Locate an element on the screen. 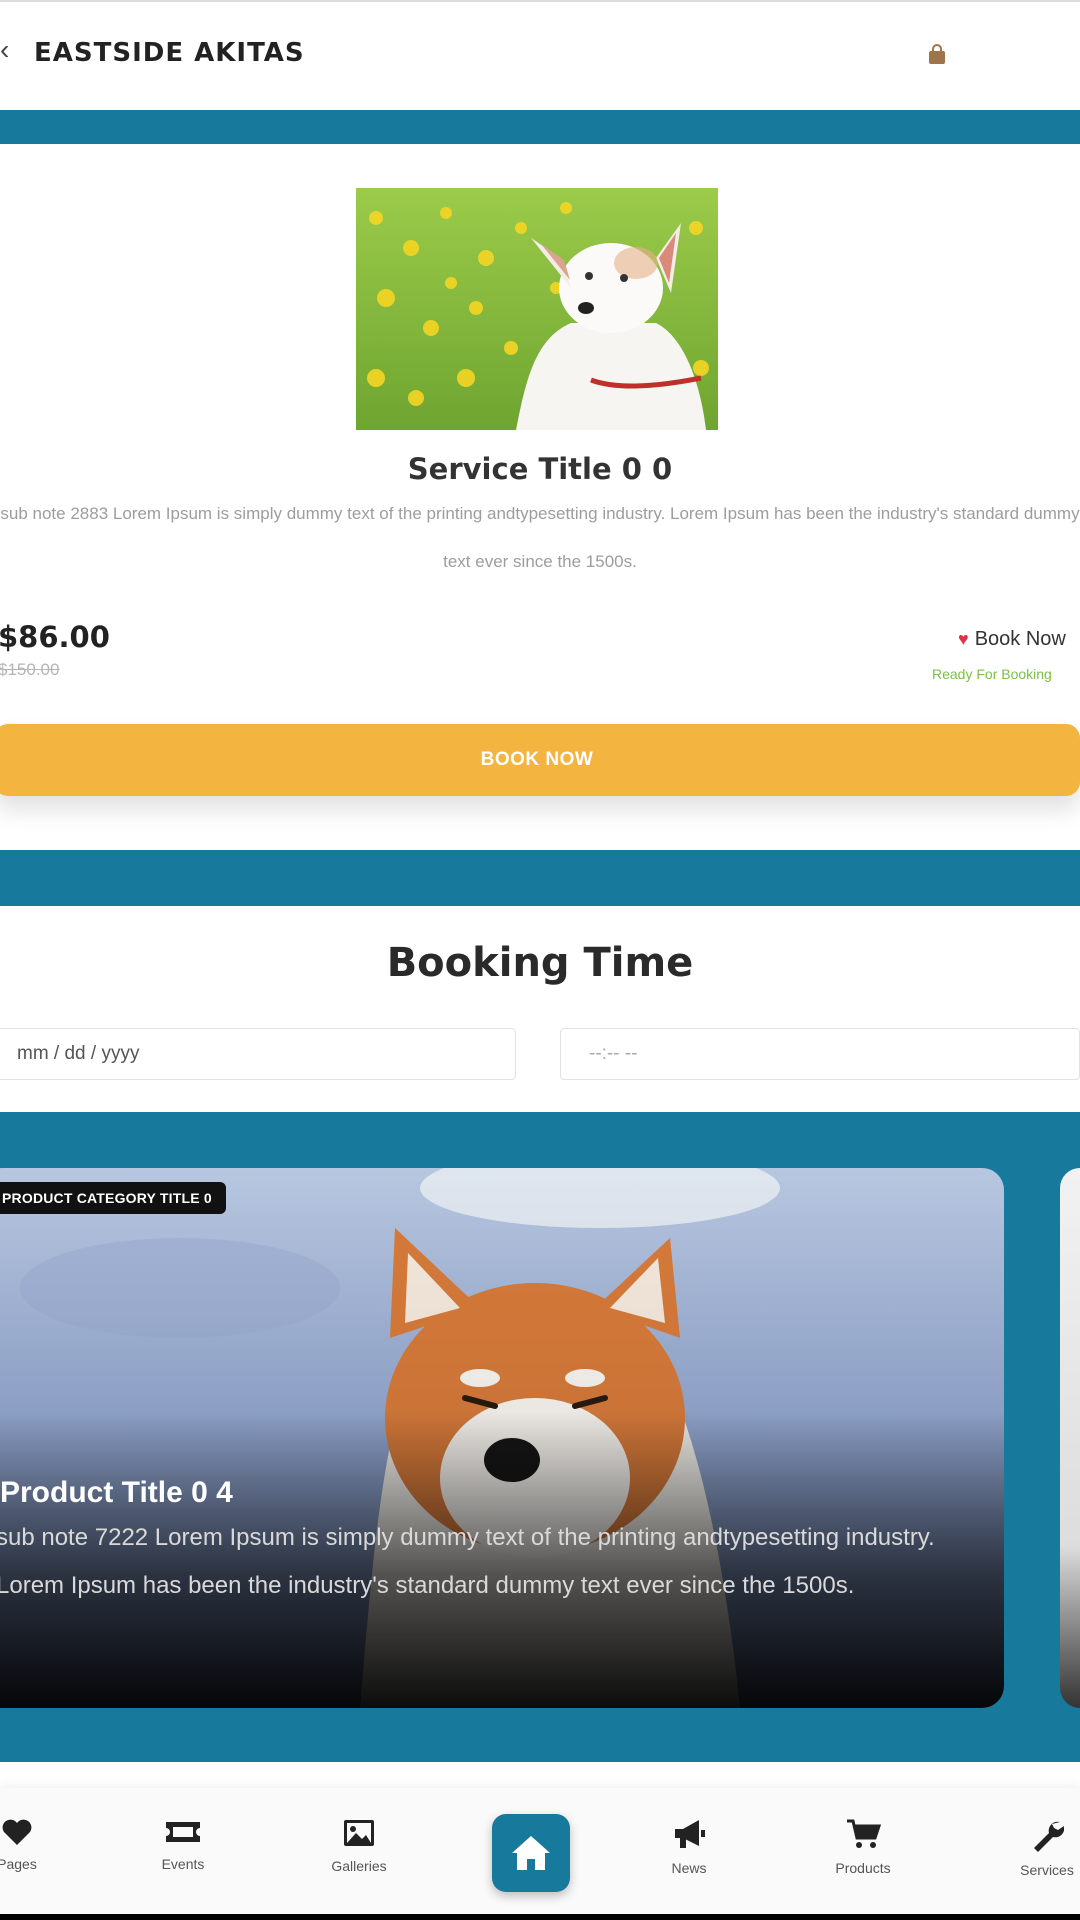 The height and width of the screenshot is (1920, 1080). nav-item-pages: Pages is located at coordinates (36, 1845).